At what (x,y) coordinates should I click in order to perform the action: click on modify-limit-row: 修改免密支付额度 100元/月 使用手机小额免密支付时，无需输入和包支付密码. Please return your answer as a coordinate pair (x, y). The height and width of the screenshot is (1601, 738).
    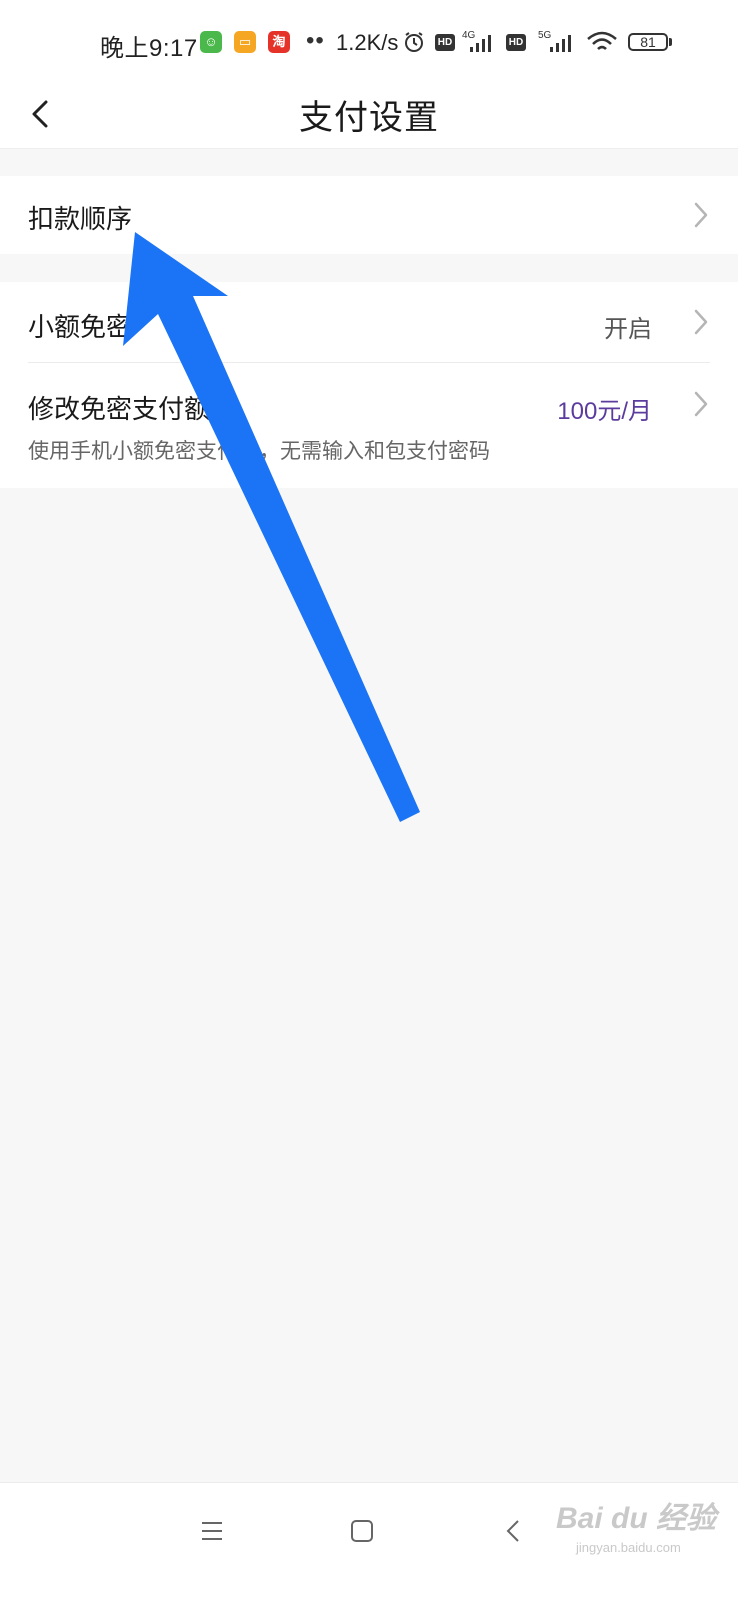
    Looking at the image, I should click on (369, 425).